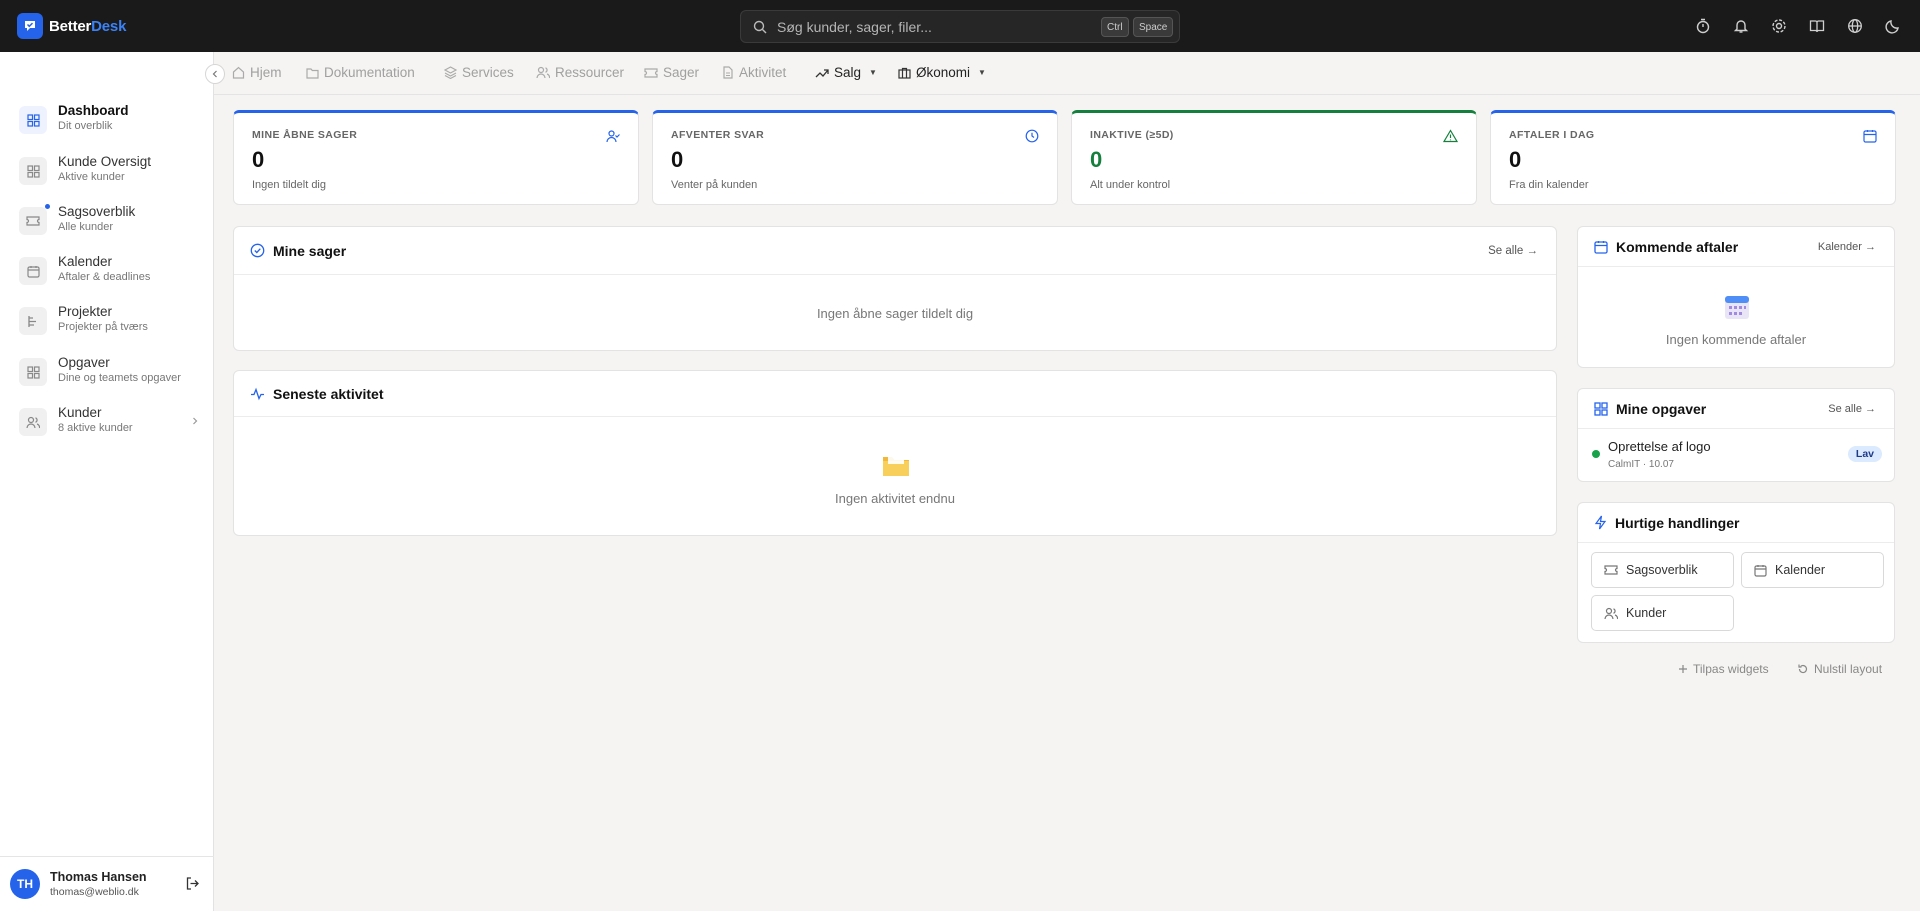 The width and height of the screenshot is (1920, 911). I want to click on tab-label: Sager, so click(681, 72).